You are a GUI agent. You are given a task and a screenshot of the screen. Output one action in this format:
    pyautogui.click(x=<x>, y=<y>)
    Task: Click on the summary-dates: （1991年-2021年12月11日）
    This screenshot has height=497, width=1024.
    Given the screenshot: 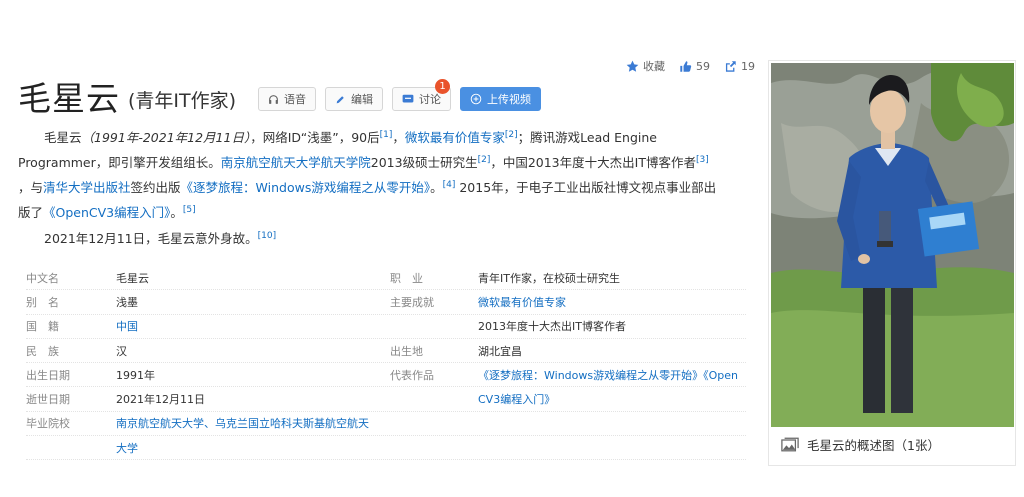 What is the action you would take?
    pyautogui.click(x=166, y=137)
    